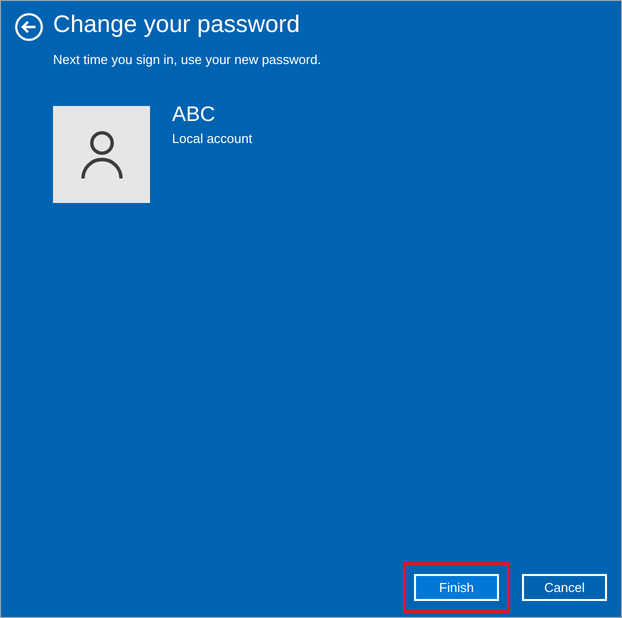  What do you see at coordinates (194, 115) in the screenshot?
I see `account-name: ABC` at bounding box center [194, 115].